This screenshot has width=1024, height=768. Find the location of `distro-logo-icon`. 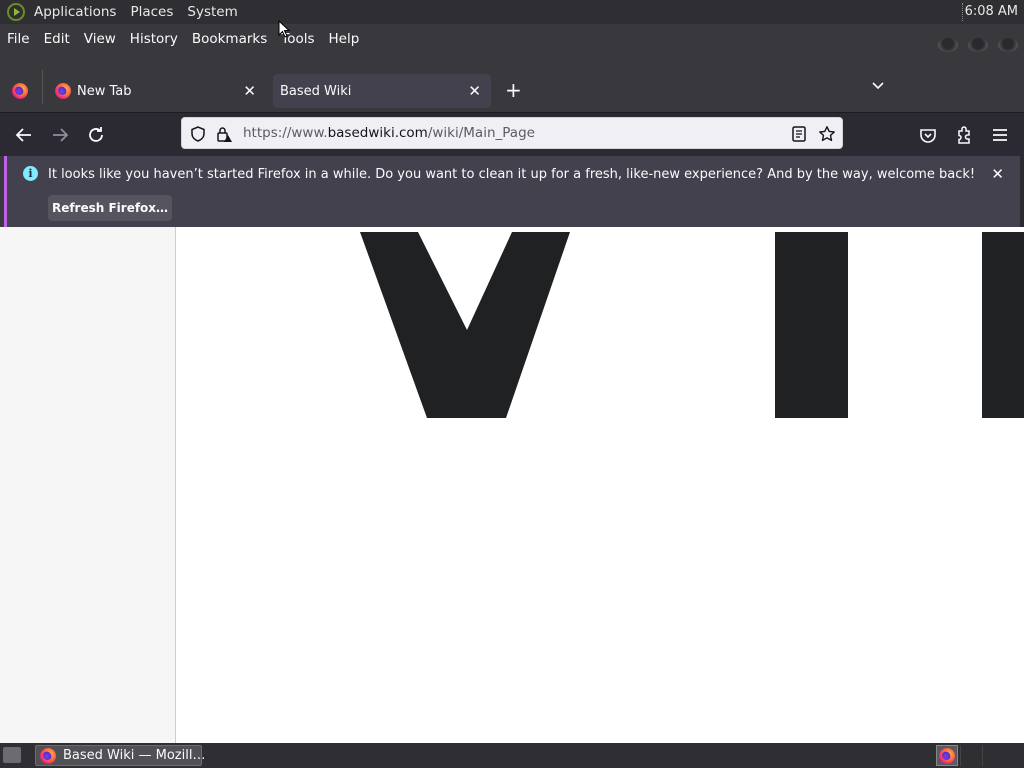

distro-logo-icon is located at coordinates (16, 12).